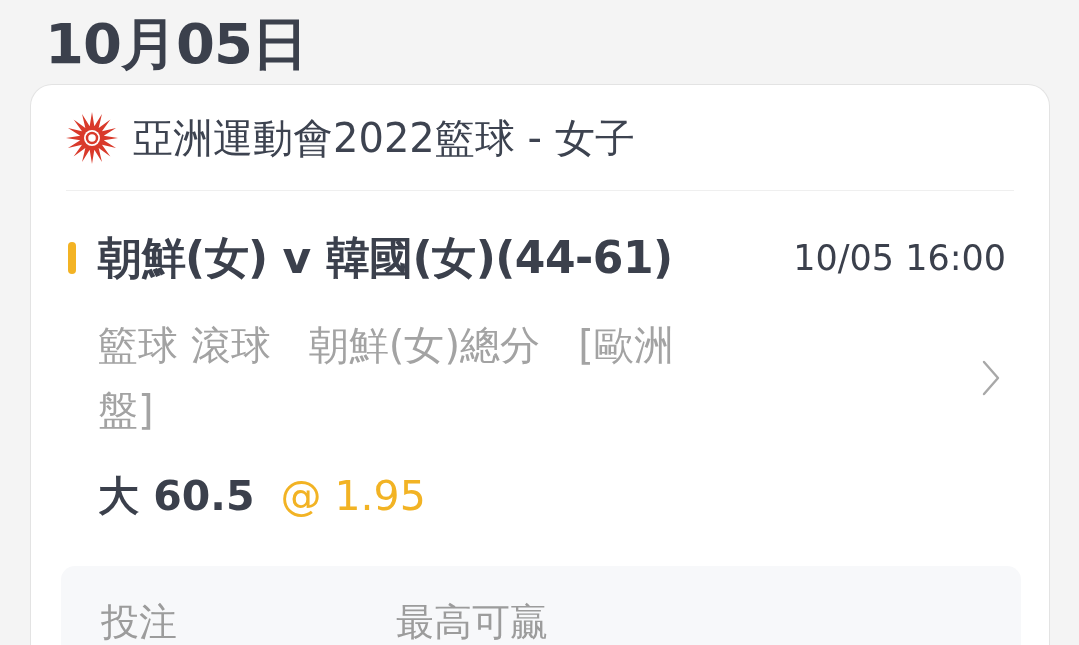  I want to click on date-heading: 10月05日, so click(176, 44).